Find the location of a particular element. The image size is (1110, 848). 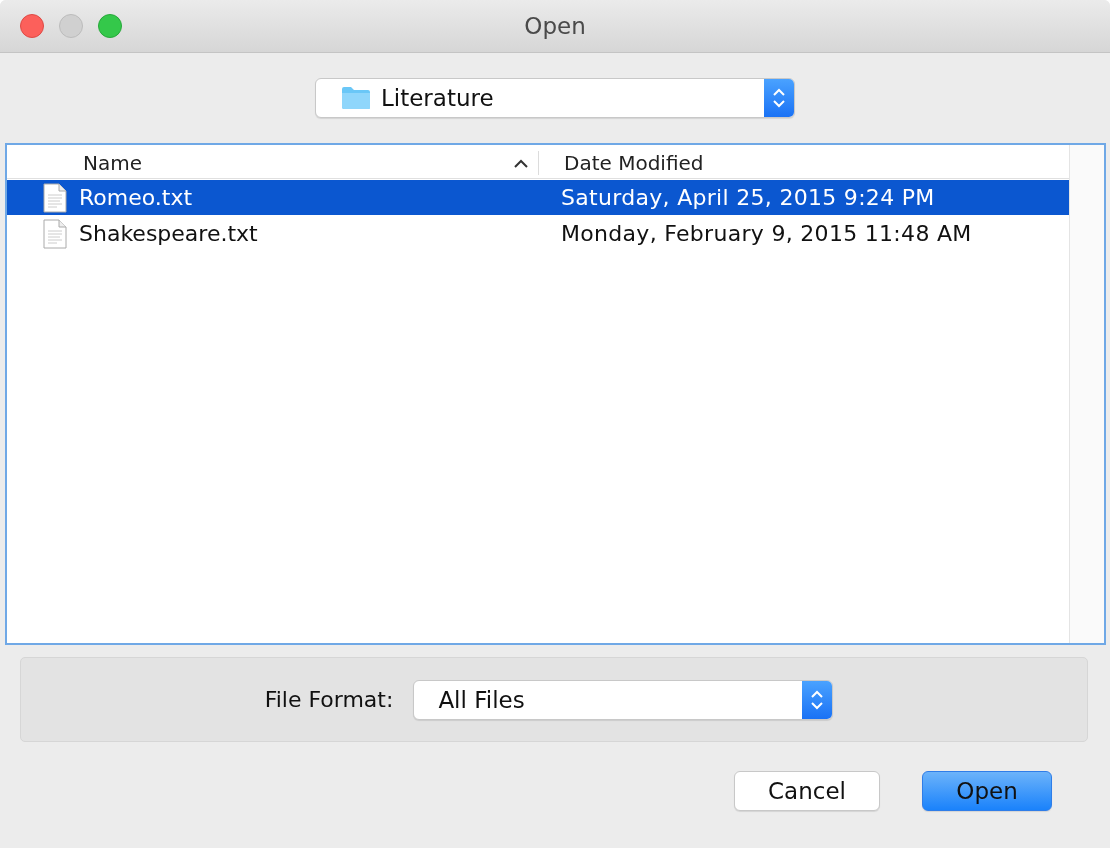

format-popup: All Files is located at coordinates (623, 699).